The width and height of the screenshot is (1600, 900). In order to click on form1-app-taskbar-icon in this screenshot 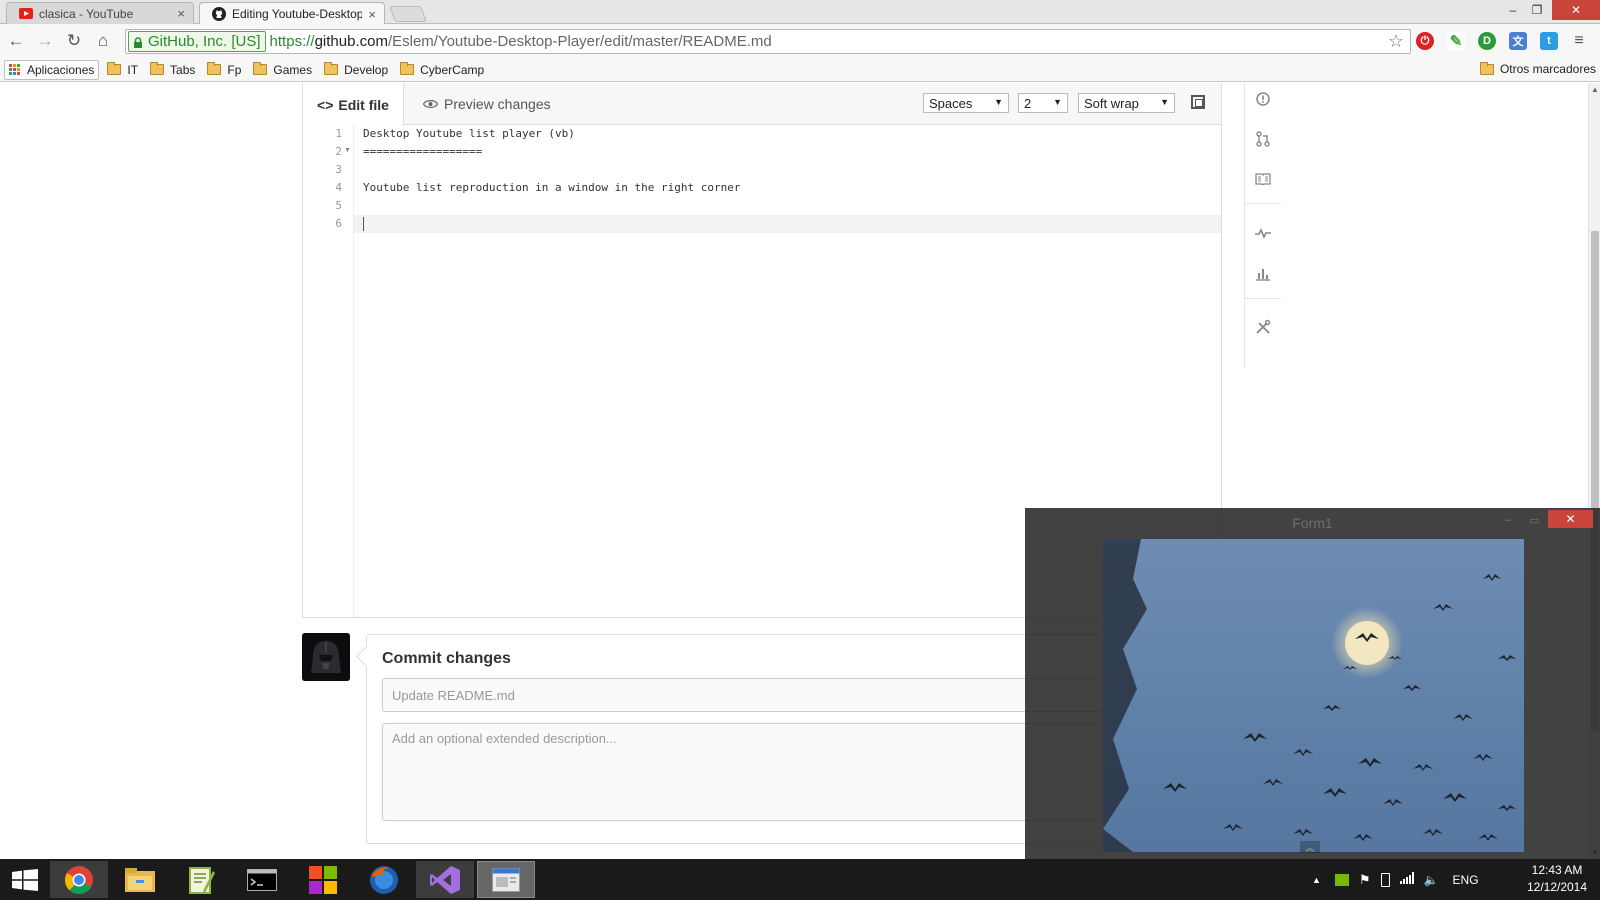, I will do `click(506, 879)`.